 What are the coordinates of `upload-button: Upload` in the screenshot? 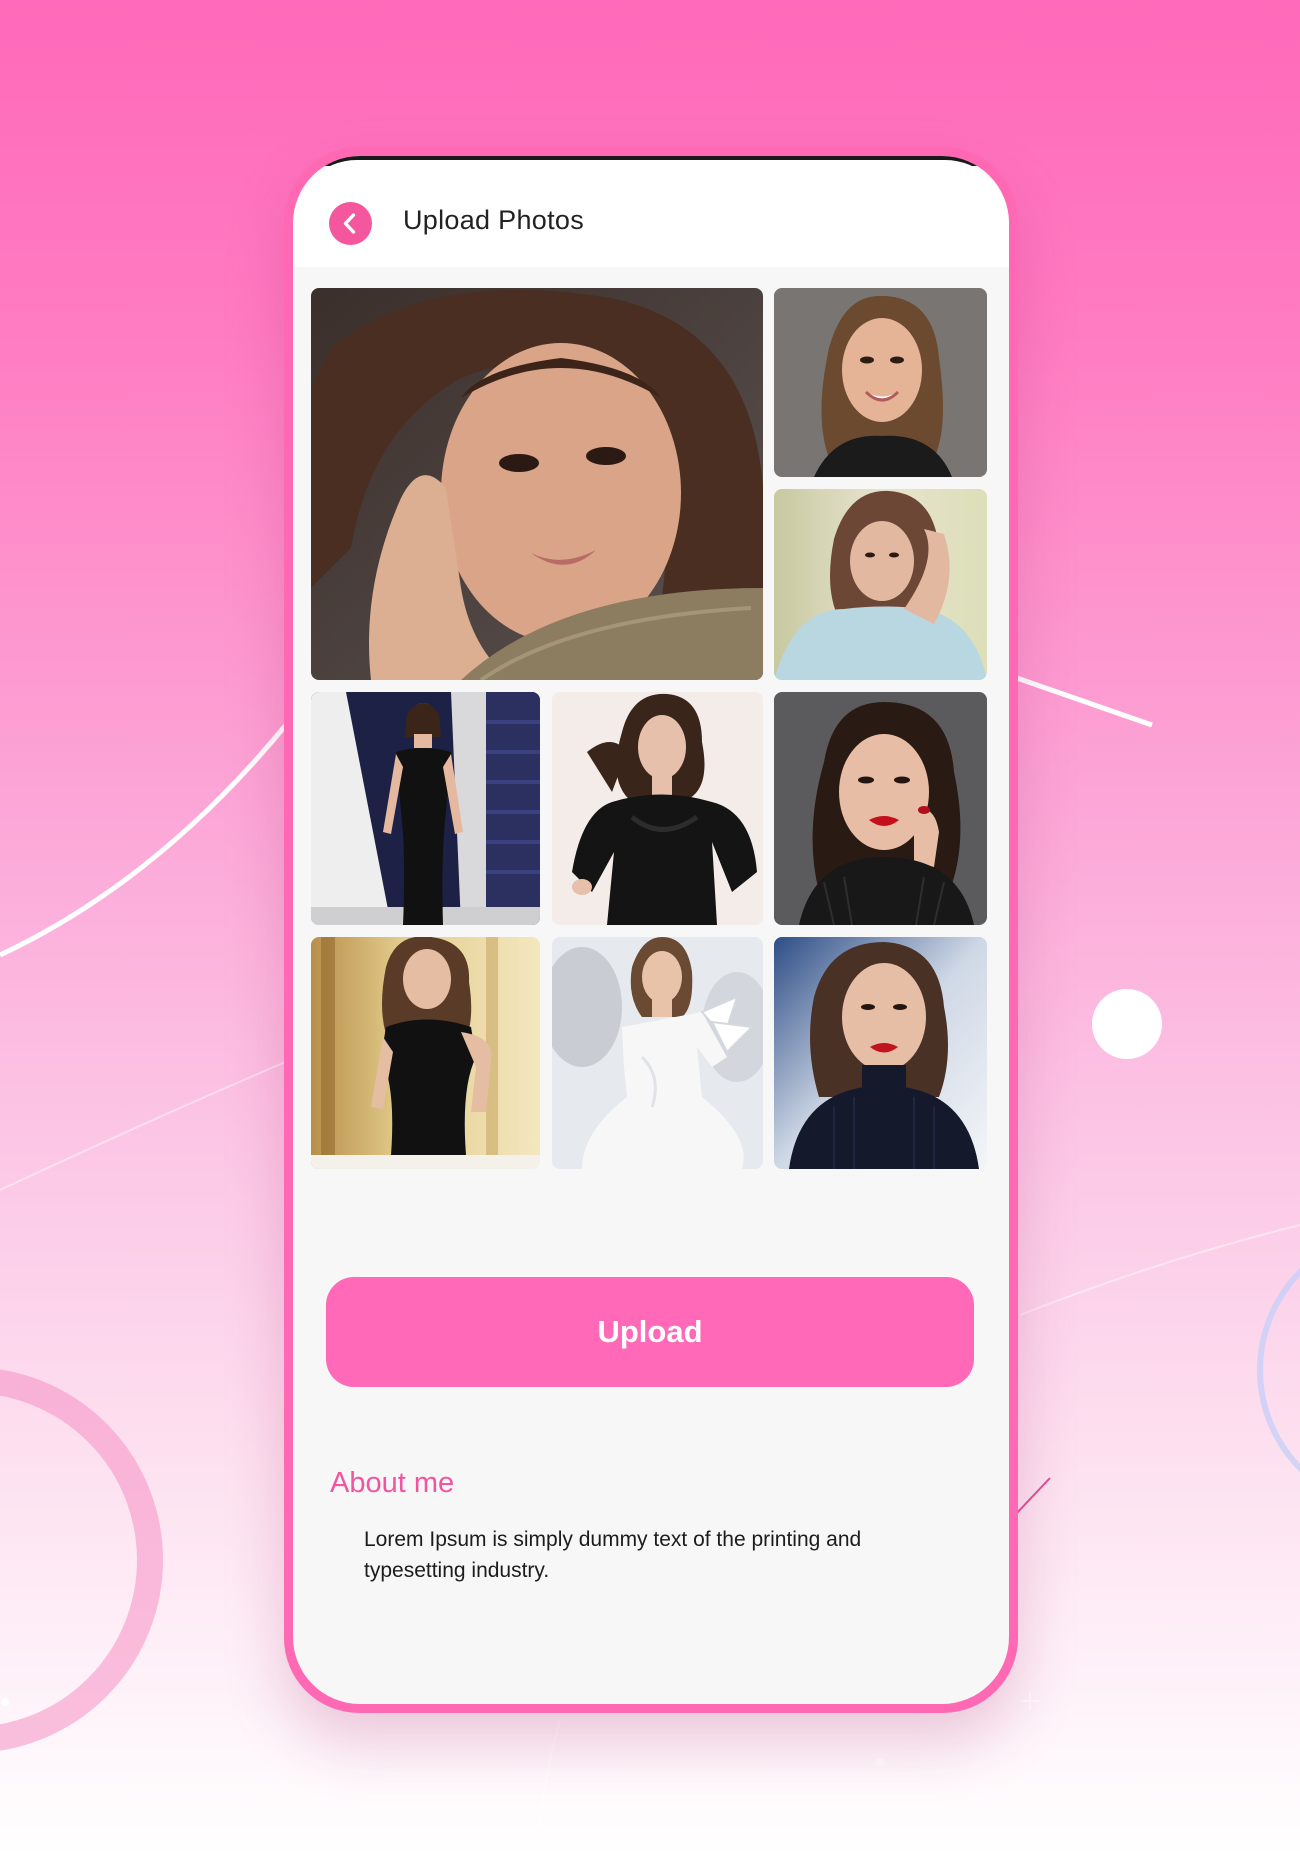 It's located at (650, 1332).